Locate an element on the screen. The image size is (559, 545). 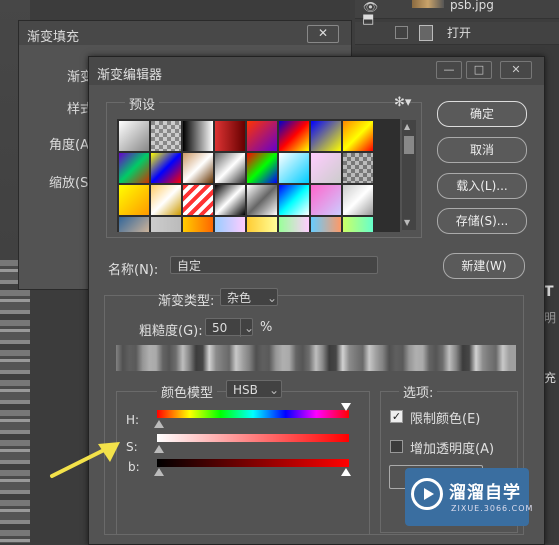
roughness-label: 粗糙度(G): is located at coordinates (171, 331).